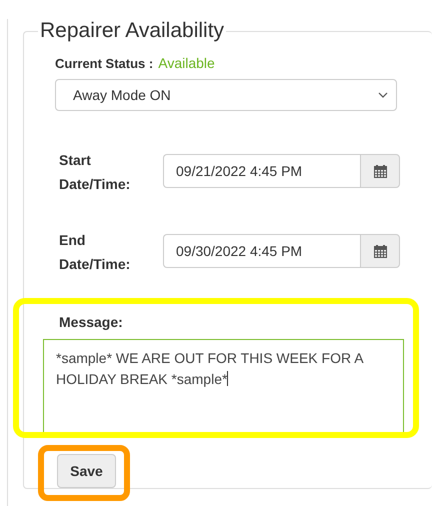  Describe the element at coordinates (261, 251) in the screenshot. I see `date-field: 09/30/2022 4:45 PM` at that location.